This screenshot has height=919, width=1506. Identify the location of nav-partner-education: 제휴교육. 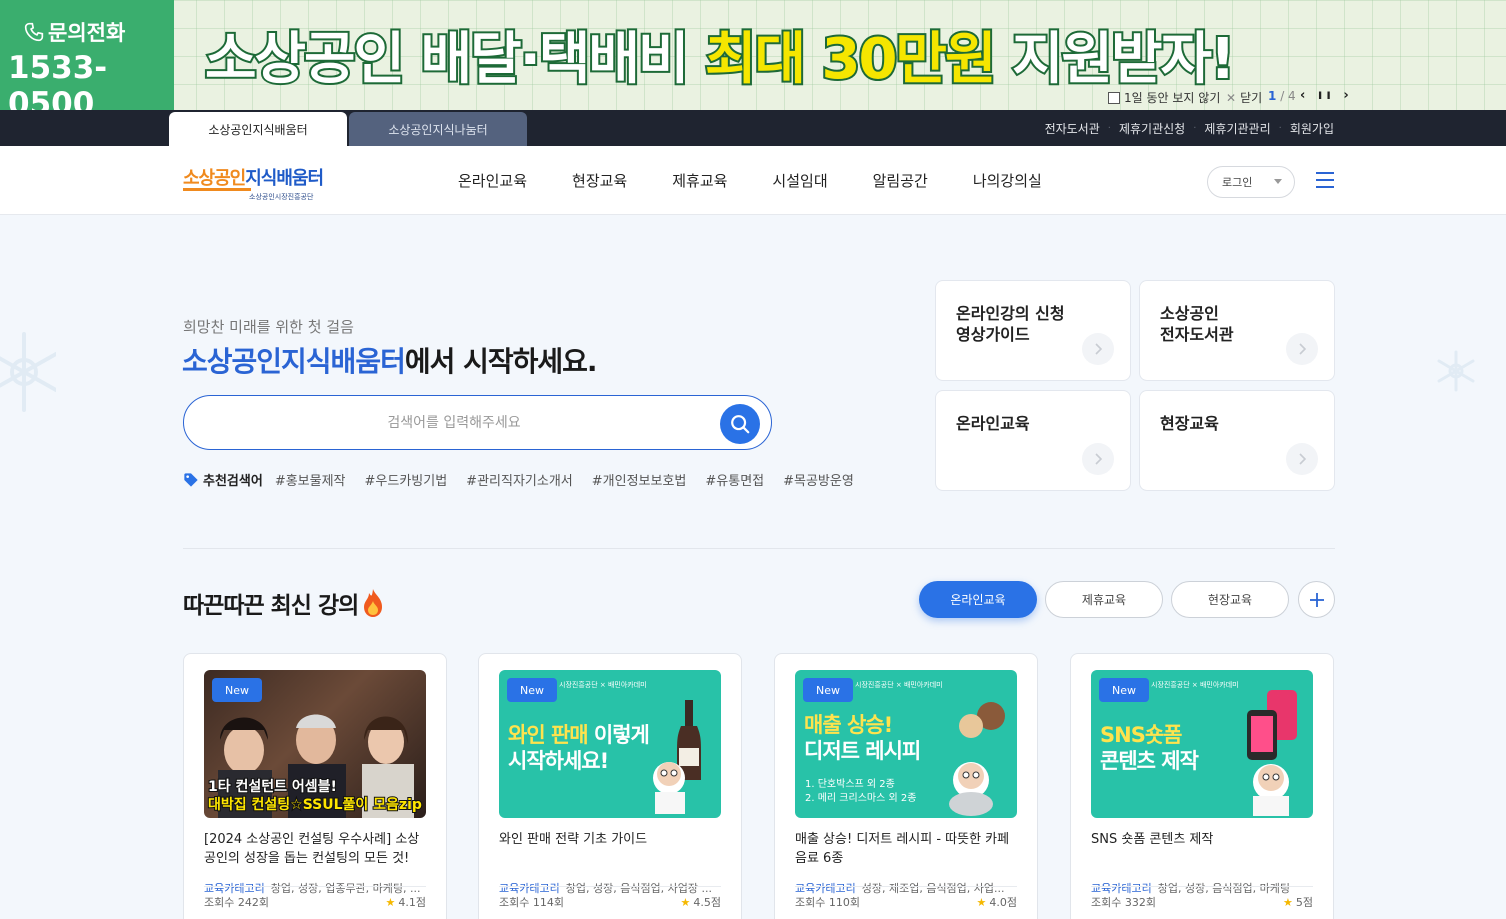
(699, 180).